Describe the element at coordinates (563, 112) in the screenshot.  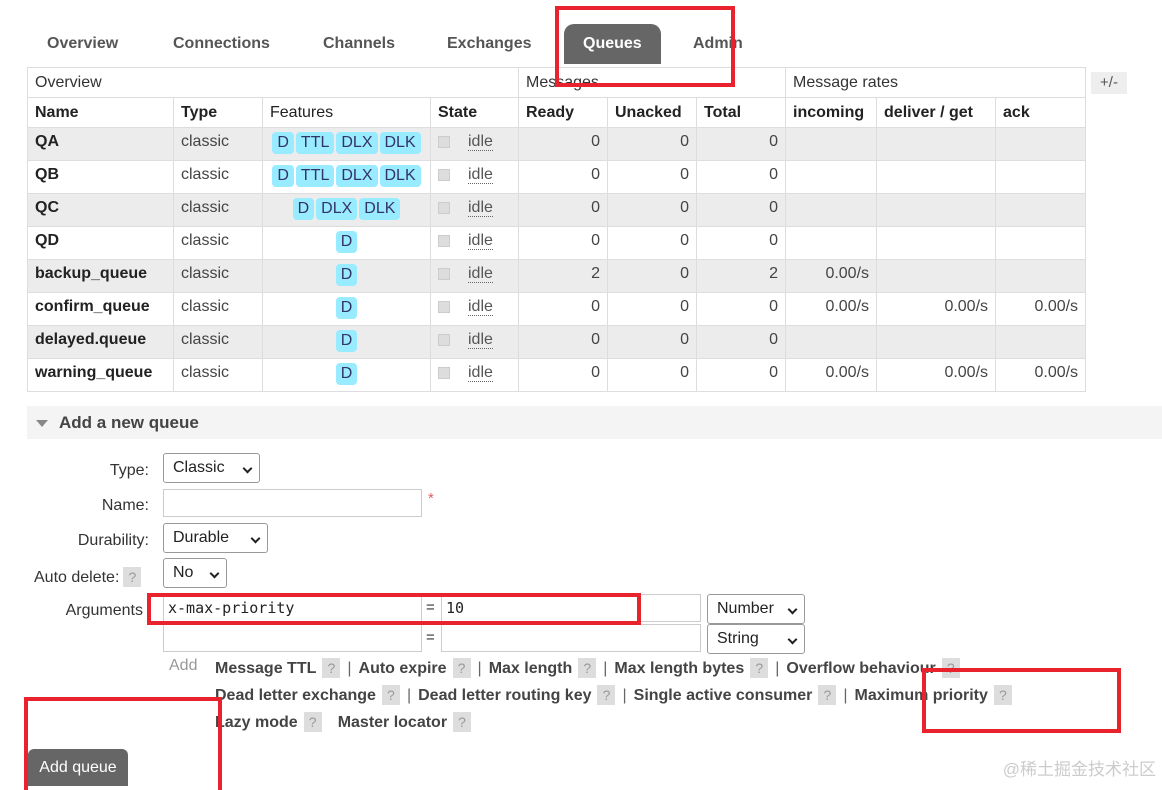
I see `col-header-ready: Ready` at that location.